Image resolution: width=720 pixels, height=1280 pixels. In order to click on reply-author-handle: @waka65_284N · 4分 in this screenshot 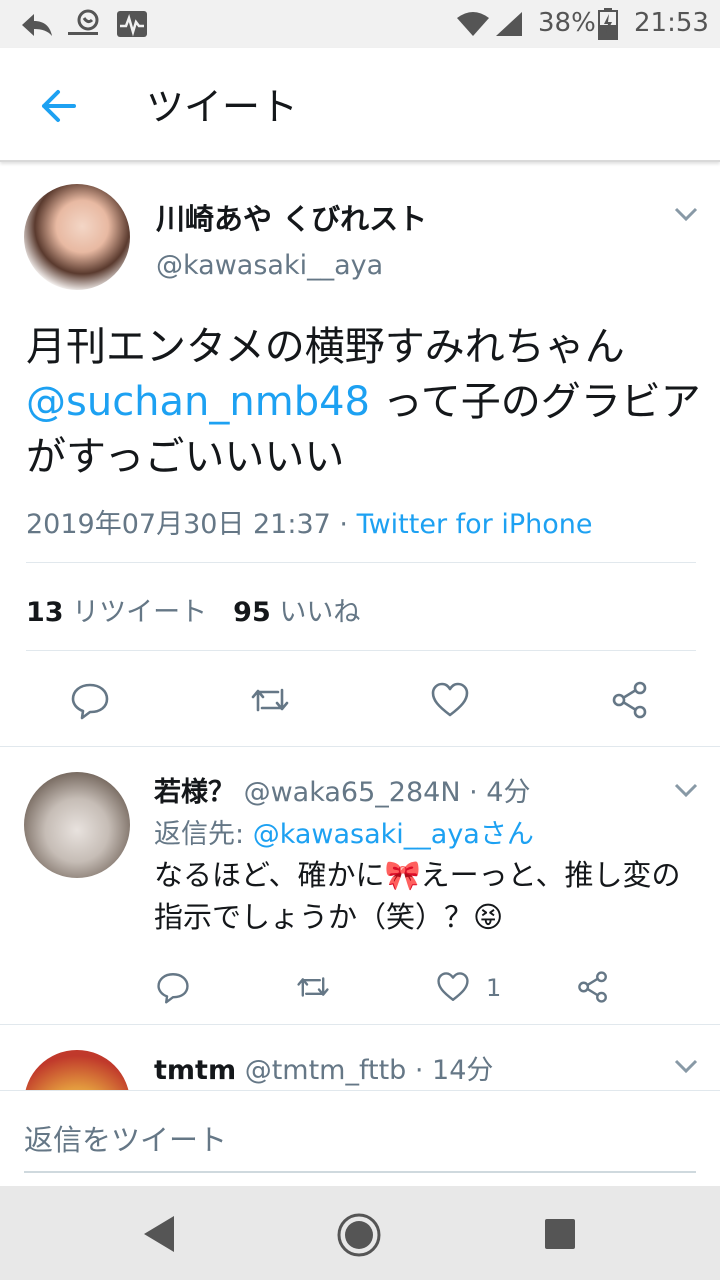, I will do `click(387, 792)`.